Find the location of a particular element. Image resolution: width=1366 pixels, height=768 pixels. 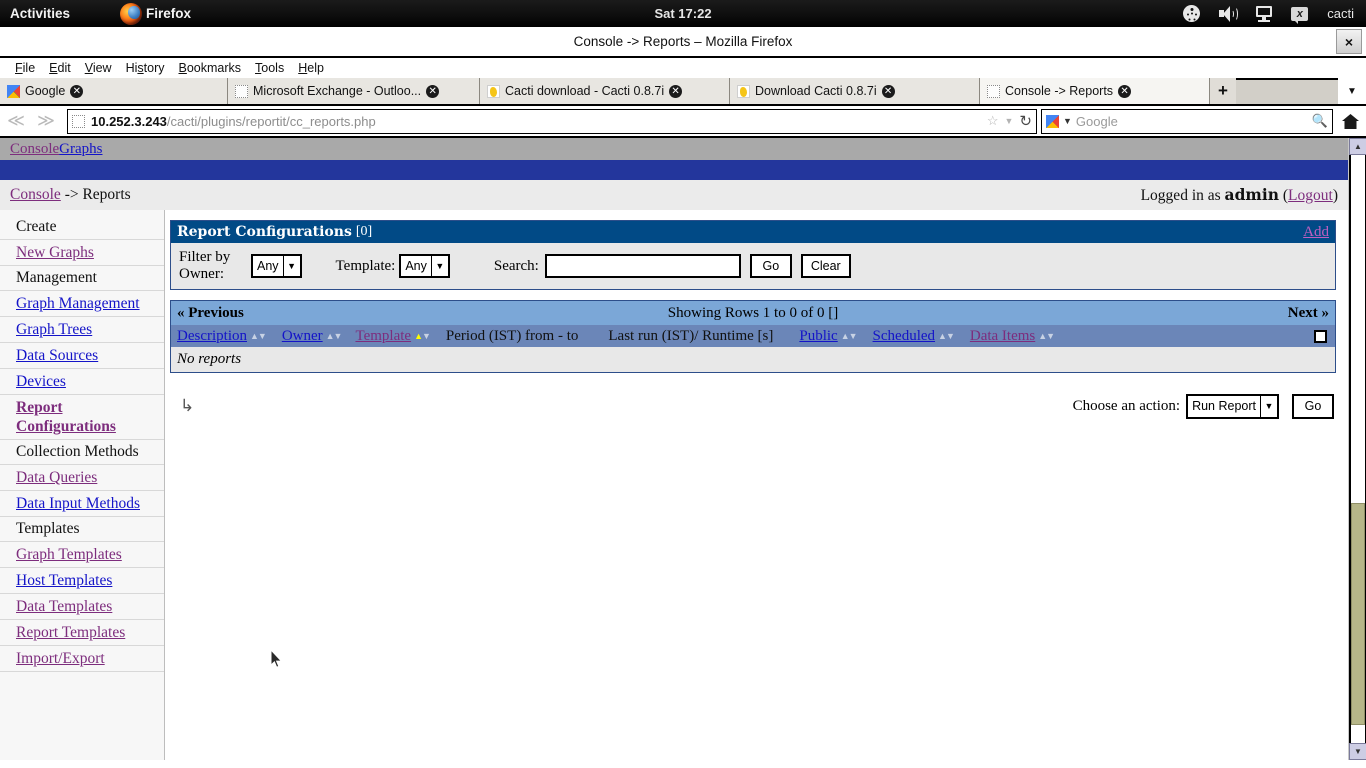

sidebar-item-report-configurations: Report Configurations is located at coordinates (82, 417).